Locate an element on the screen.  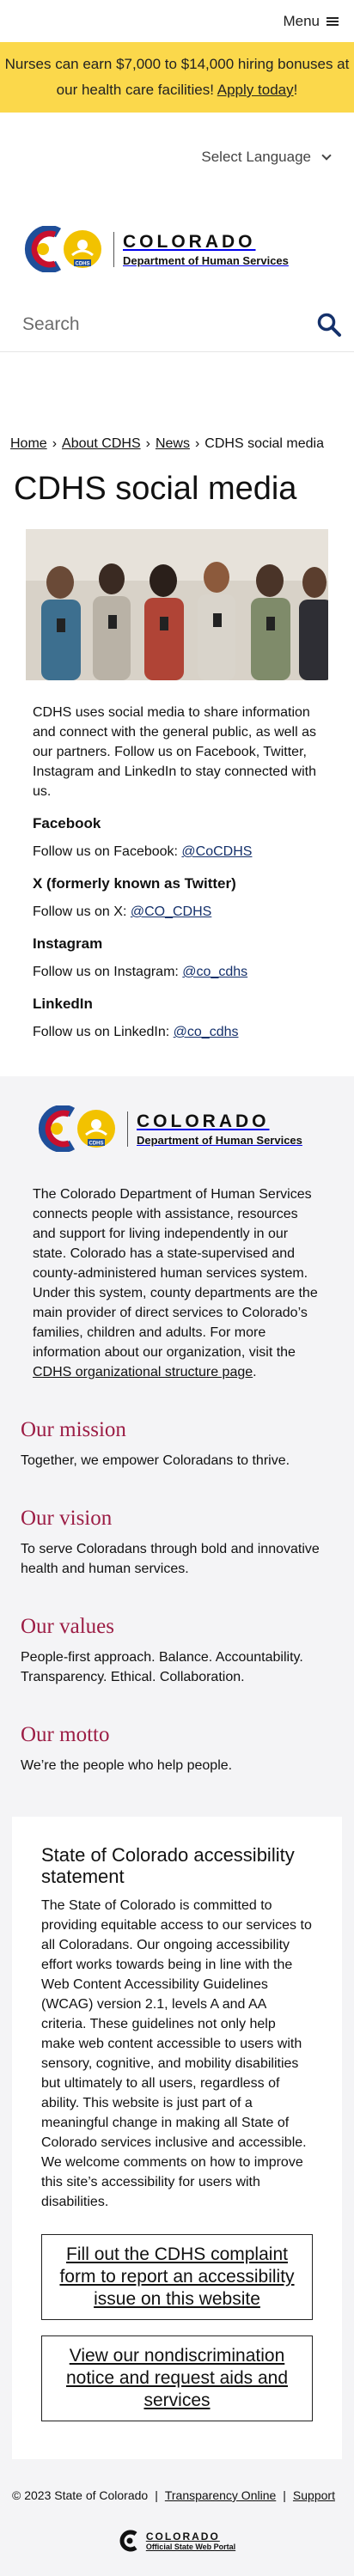
people-with-phones-image is located at coordinates (177, 604).